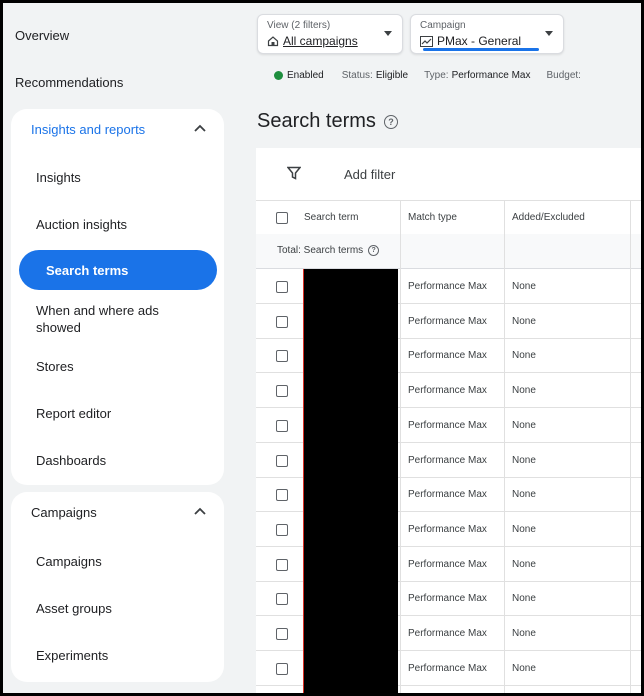 The width and height of the screenshot is (644, 696). I want to click on insights-reports-label: Insights and reports, so click(88, 129).